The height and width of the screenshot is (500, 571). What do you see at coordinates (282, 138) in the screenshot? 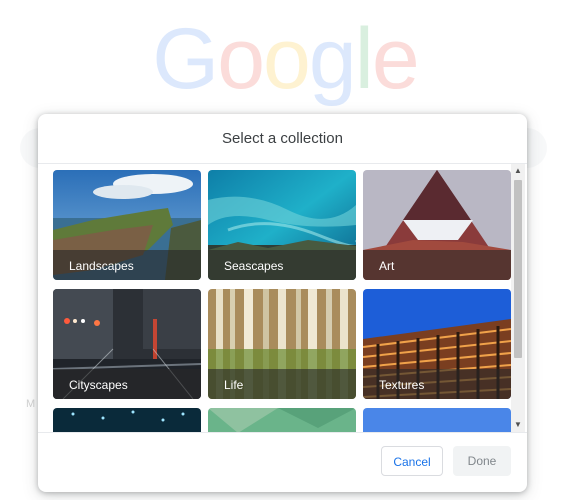
I see `dialog-title: Select a collection` at bounding box center [282, 138].